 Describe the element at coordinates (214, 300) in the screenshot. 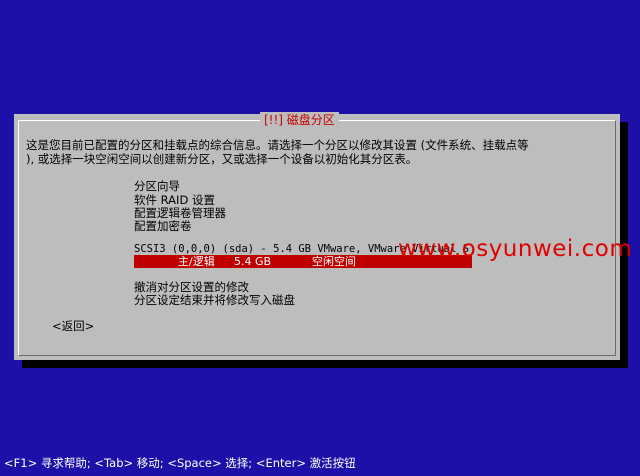

I see `finish-partitioning-item: 分区设定结束并将修改写入磁盘` at that location.